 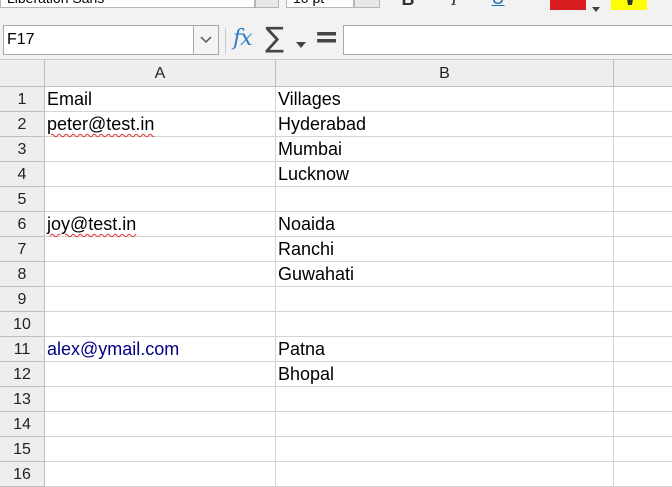 What do you see at coordinates (445, 124) in the screenshot?
I see `cell-b: Hyderabad` at bounding box center [445, 124].